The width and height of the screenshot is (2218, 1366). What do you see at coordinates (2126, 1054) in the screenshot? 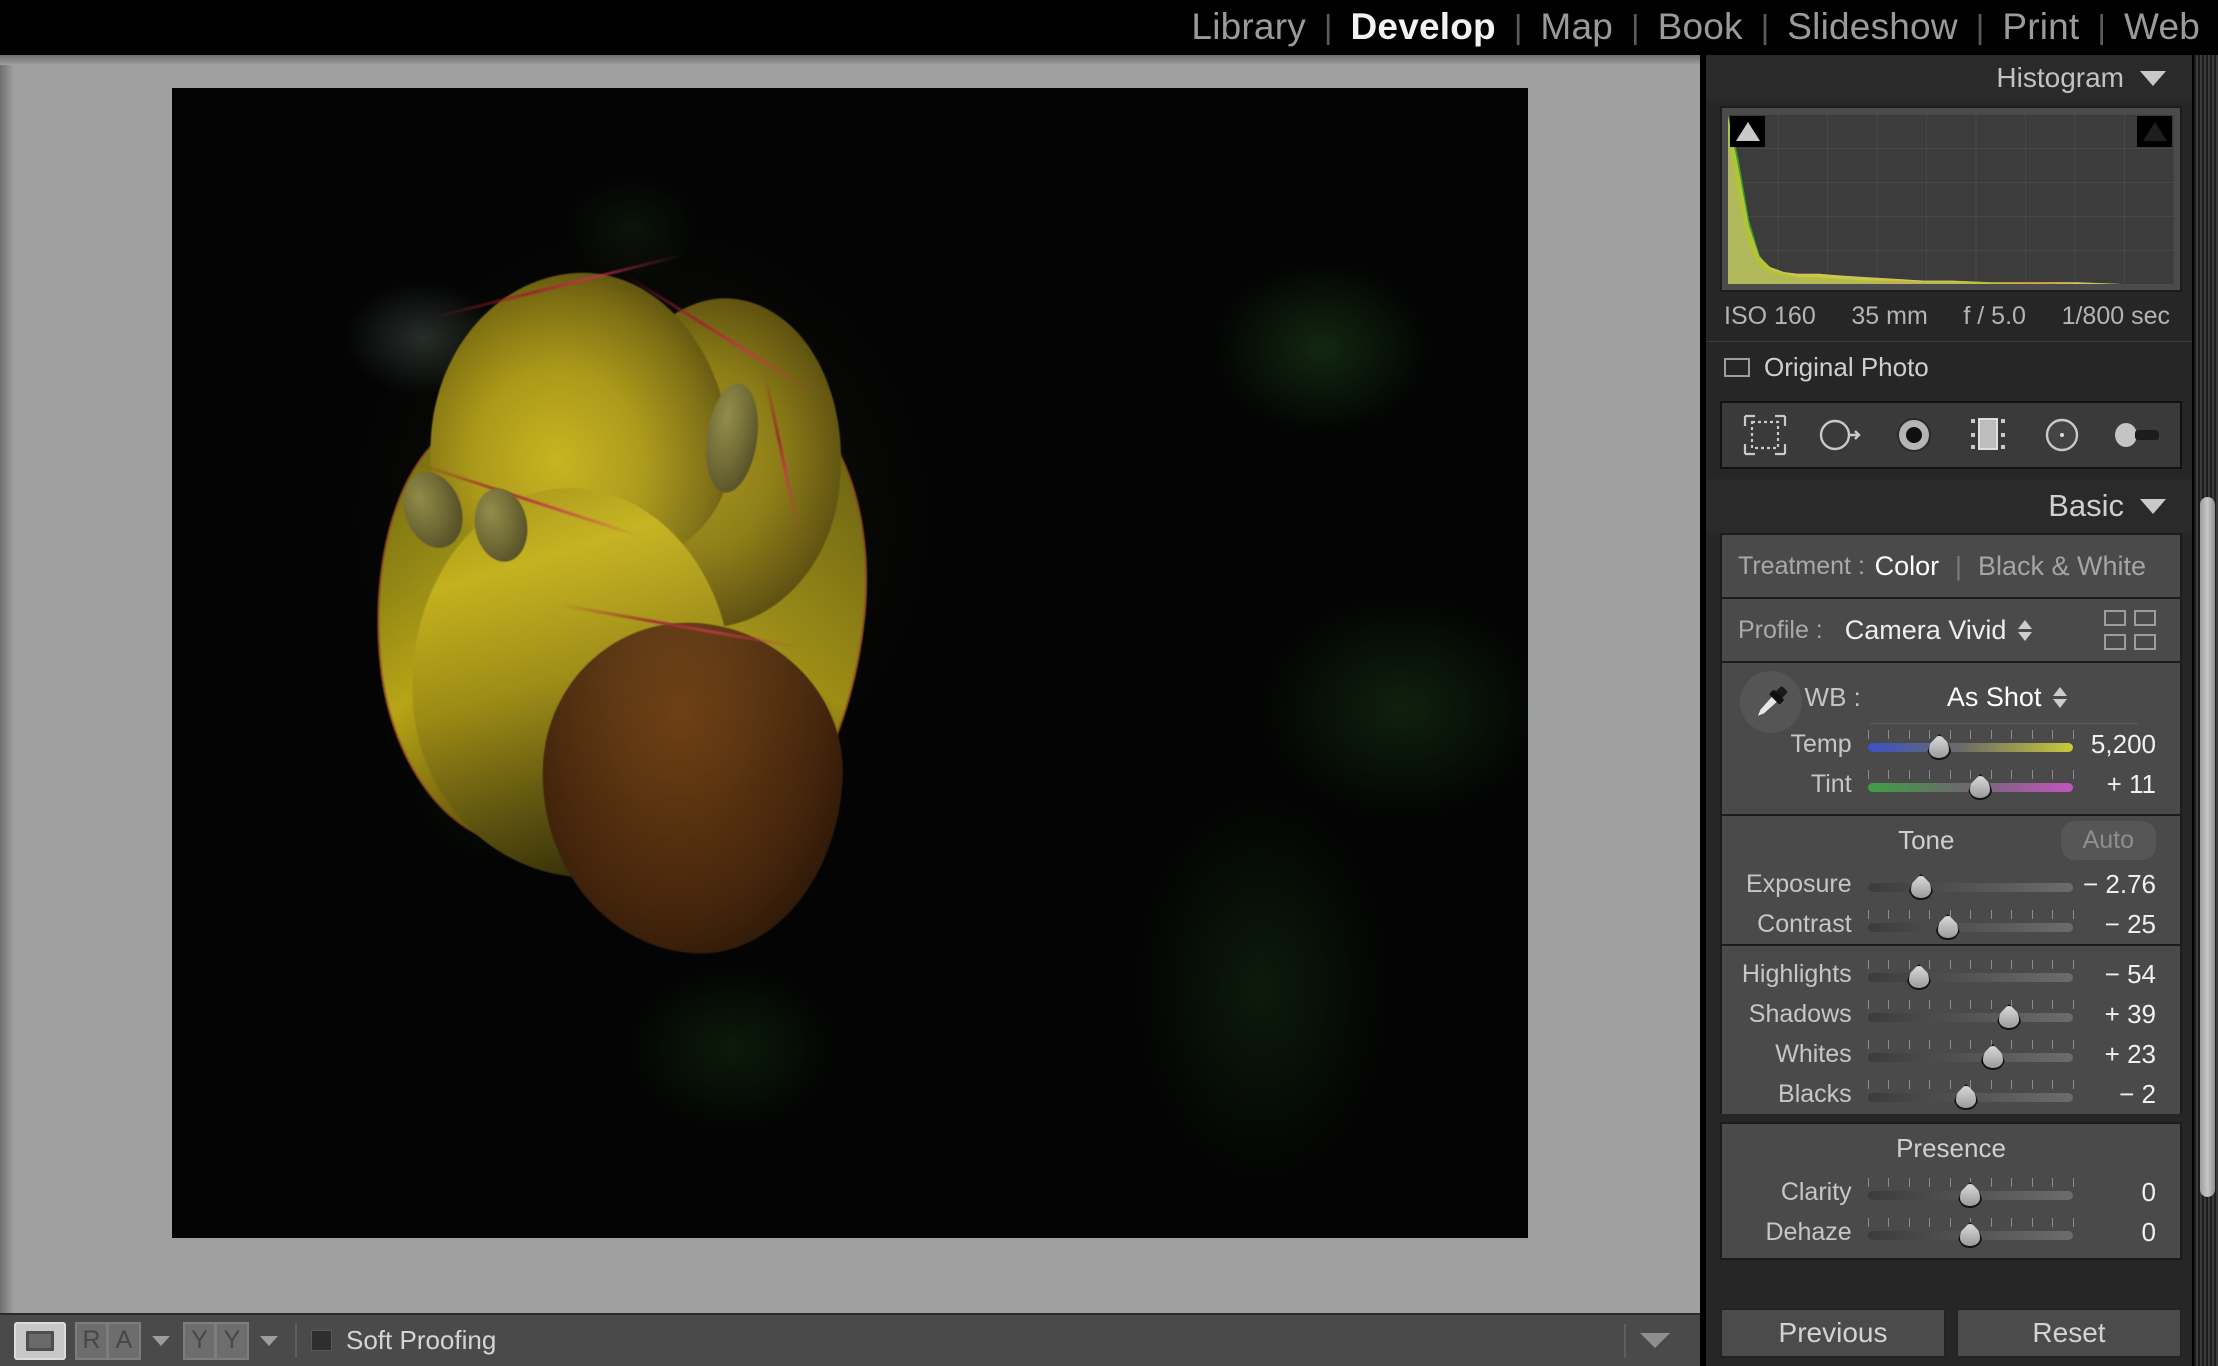
I see `slider-value-whites: + 23` at bounding box center [2126, 1054].